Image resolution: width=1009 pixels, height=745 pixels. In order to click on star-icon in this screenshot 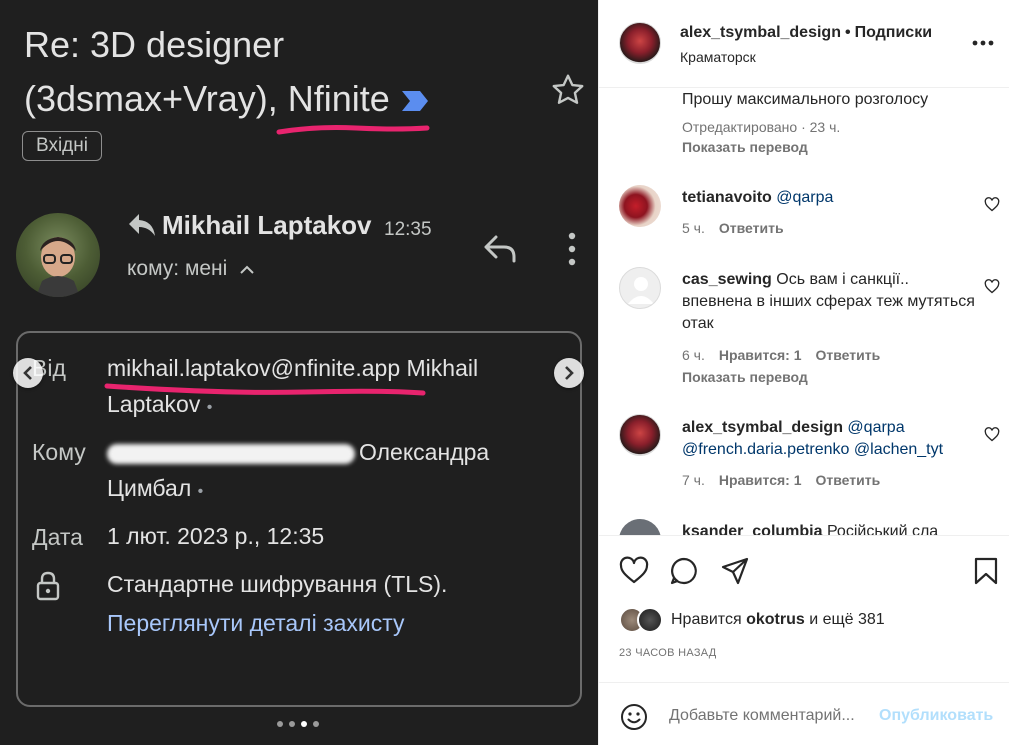, I will do `click(568, 90)`.